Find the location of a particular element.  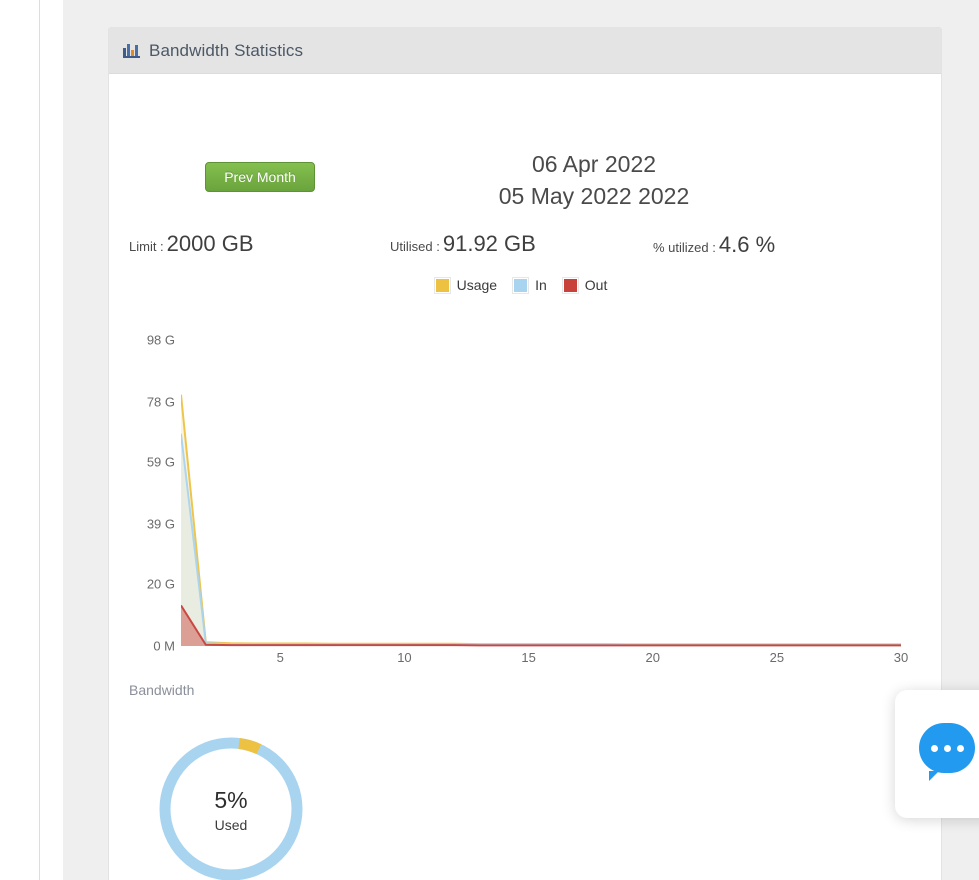

chat-dots is located at coordinates (947, 748).